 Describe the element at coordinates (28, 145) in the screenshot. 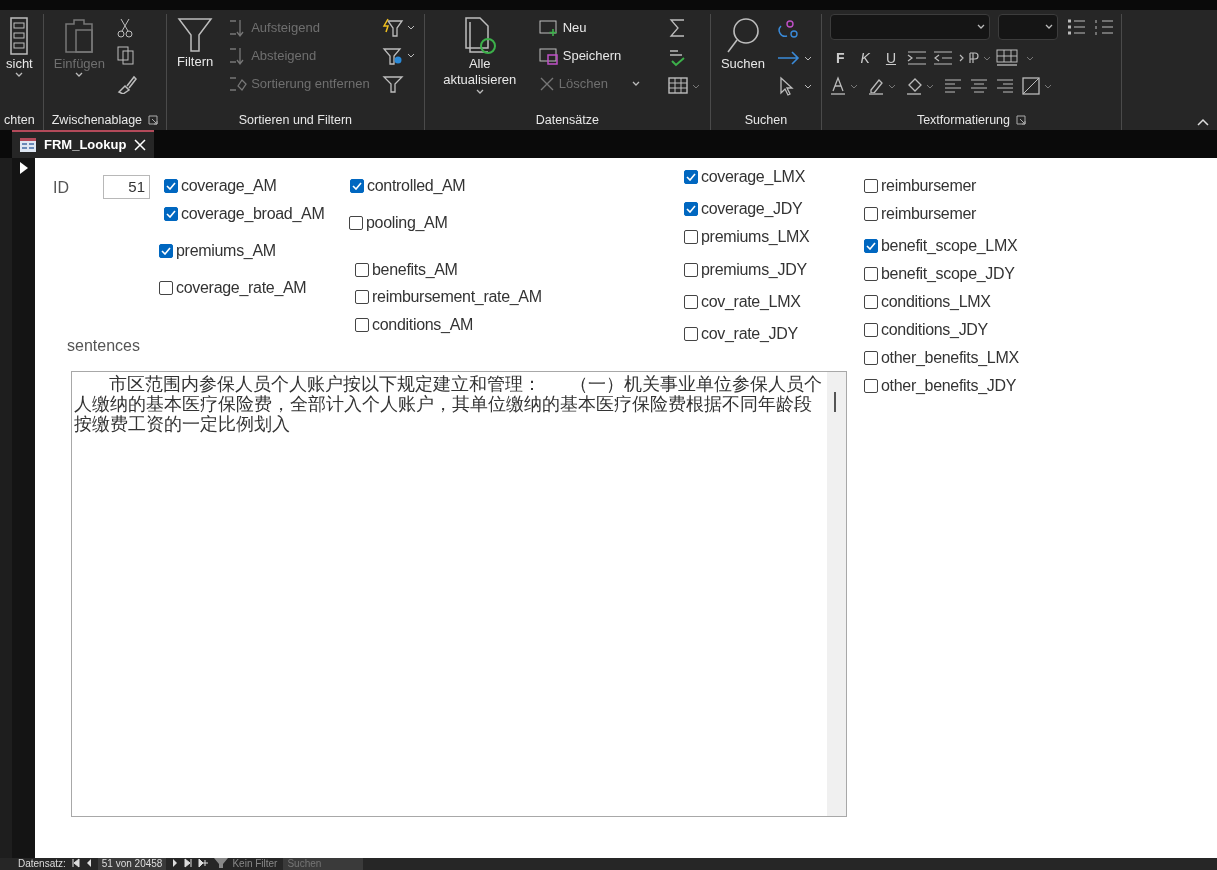

I see `form-icon` at that location.